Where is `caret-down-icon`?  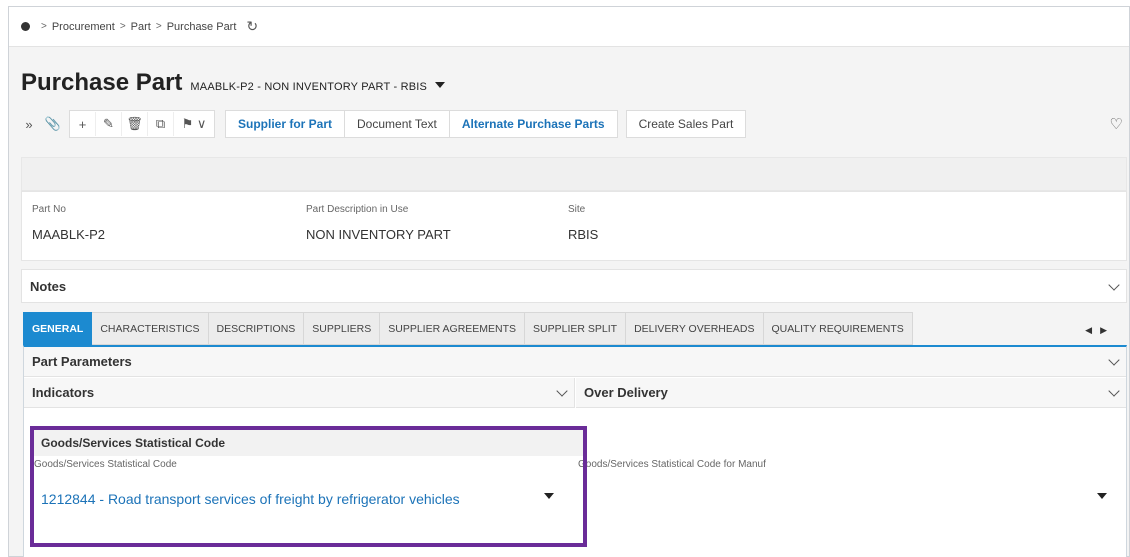 caret-down-icon is located at coordinates (440, 85).